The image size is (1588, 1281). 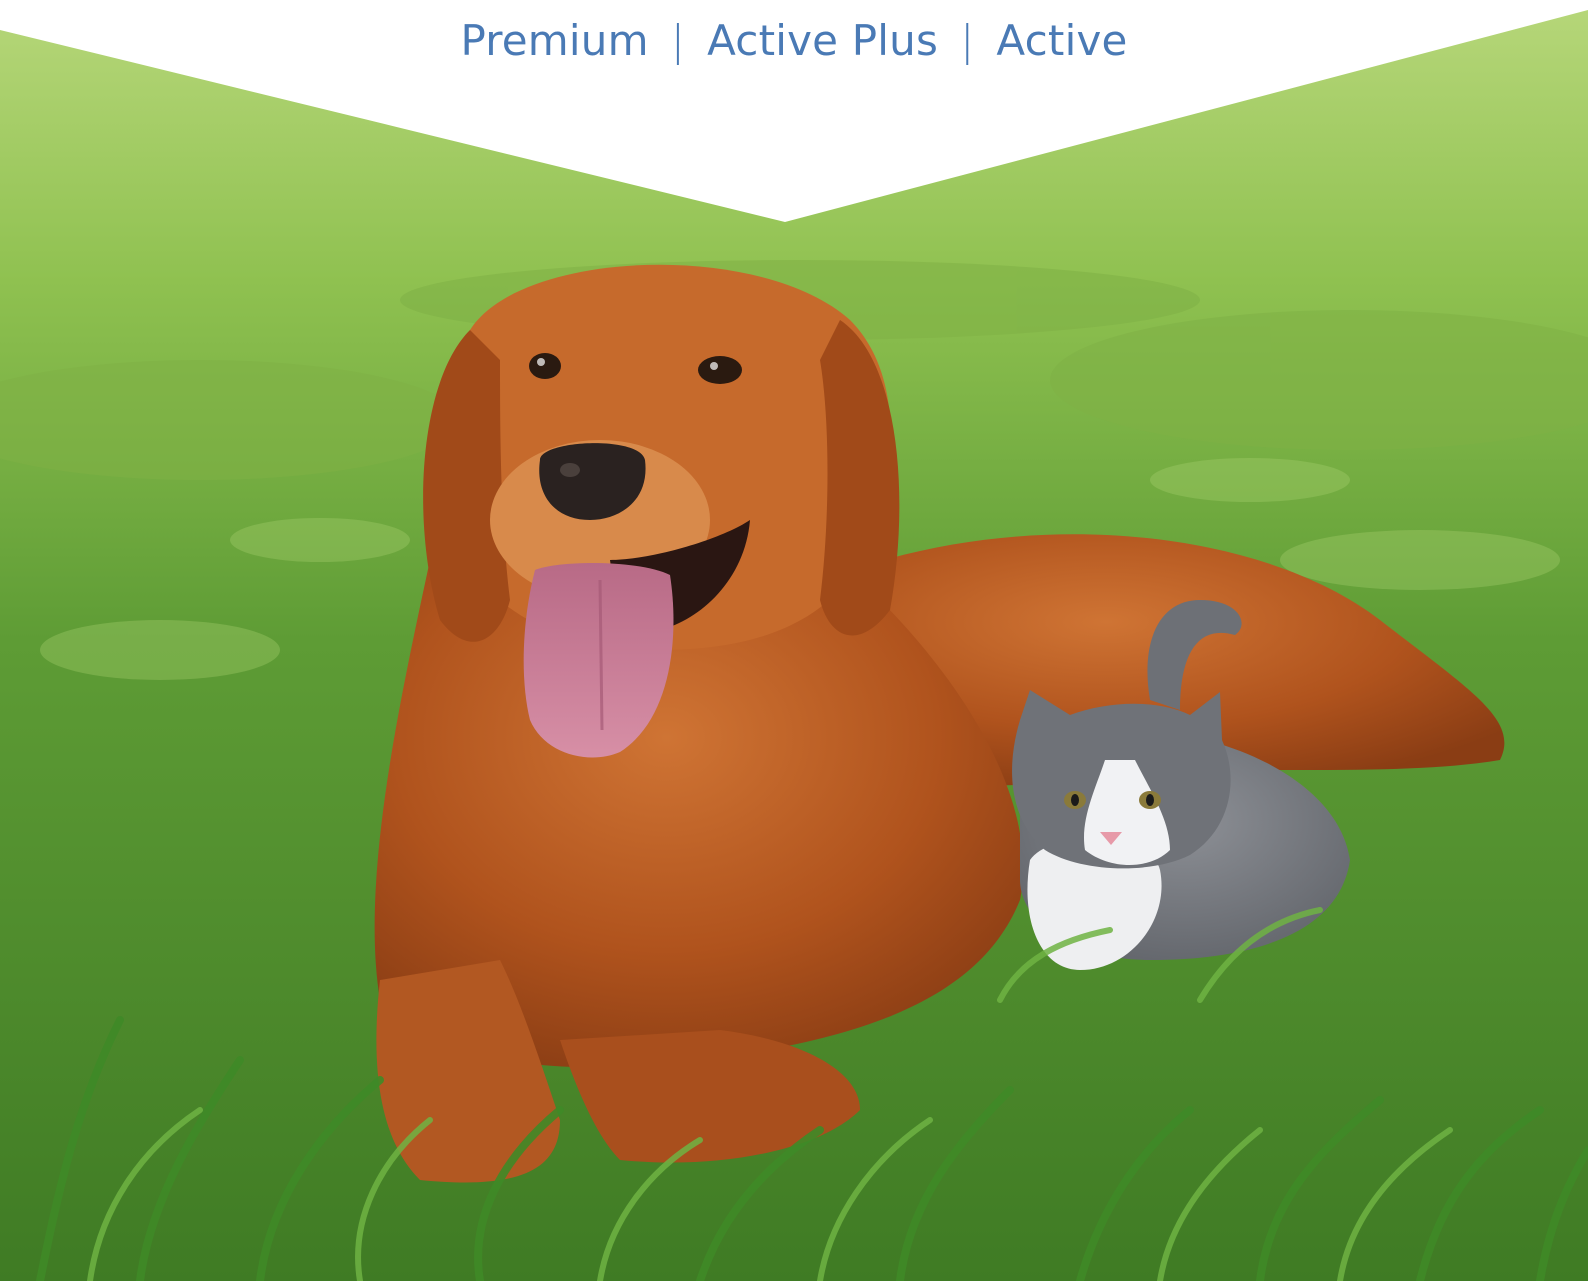 I want to click on plan-nav: Premium | Active Plus | Active, so click(x=794, y=40).